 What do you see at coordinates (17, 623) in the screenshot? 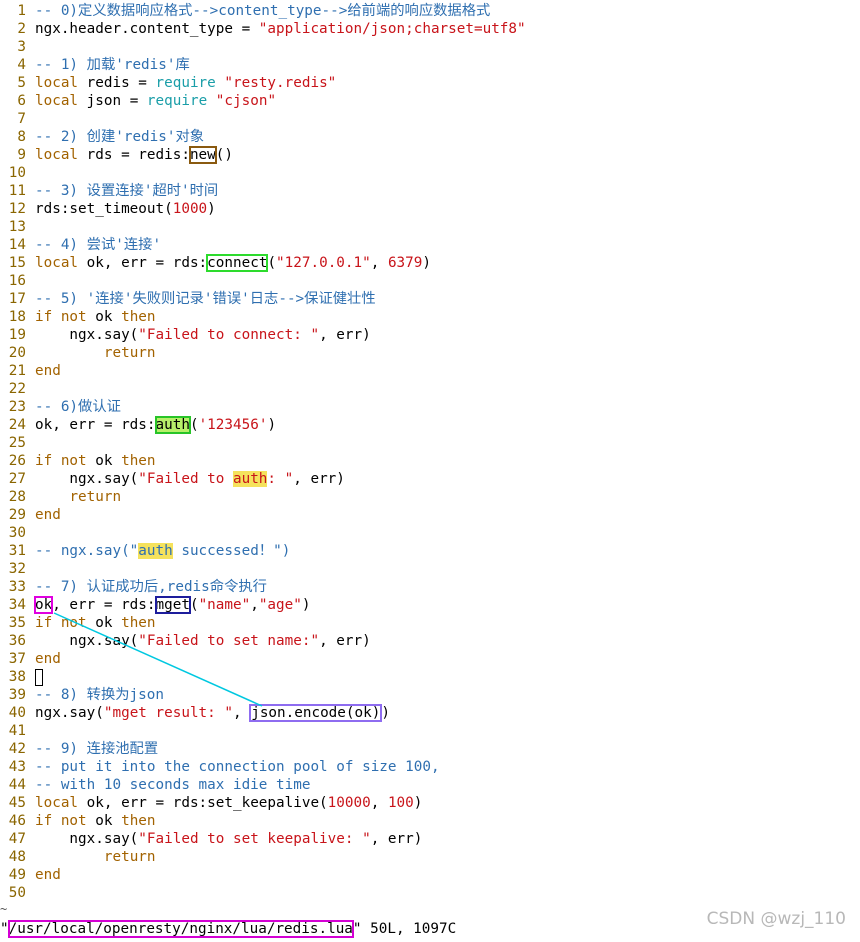
I see `line-number: 35` at bounding box center [17, 623].